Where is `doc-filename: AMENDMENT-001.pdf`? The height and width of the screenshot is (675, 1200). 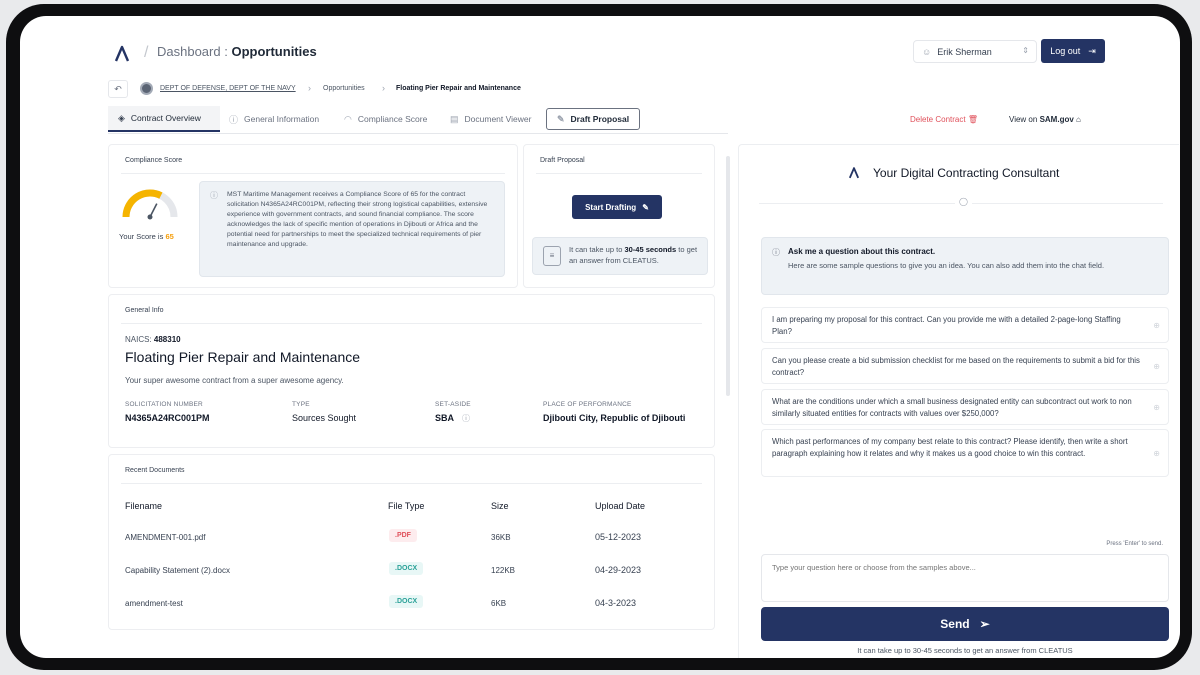 doc-filename: AMENDMENT-001.pdf is located at coordinates (165, 537).